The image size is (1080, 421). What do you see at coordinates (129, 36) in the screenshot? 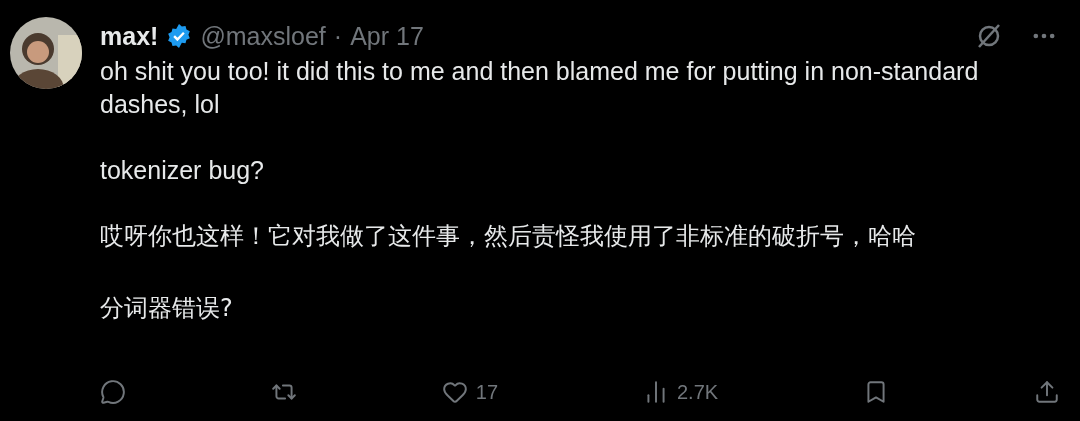
I see `author-name: max!` at bounding box center [129, 36].